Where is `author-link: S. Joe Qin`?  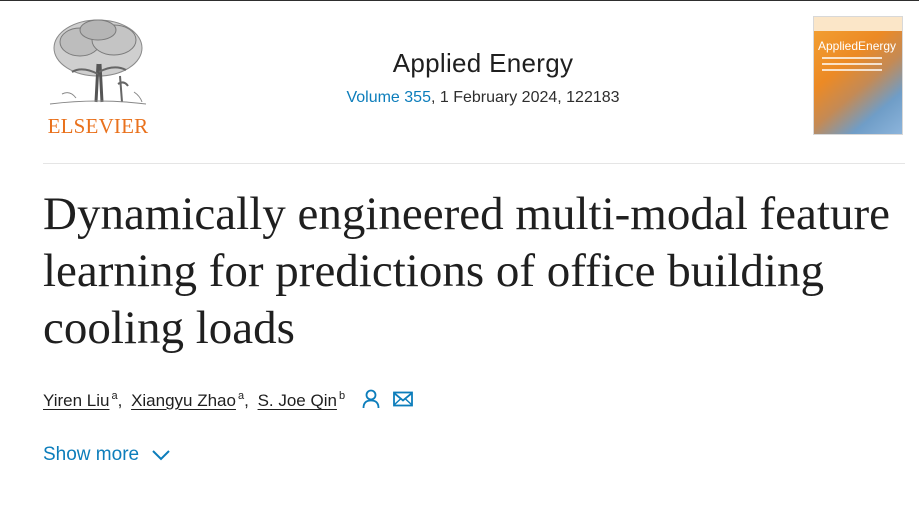 author-link: S. Joe Qin is located at coordinates (297, 400).